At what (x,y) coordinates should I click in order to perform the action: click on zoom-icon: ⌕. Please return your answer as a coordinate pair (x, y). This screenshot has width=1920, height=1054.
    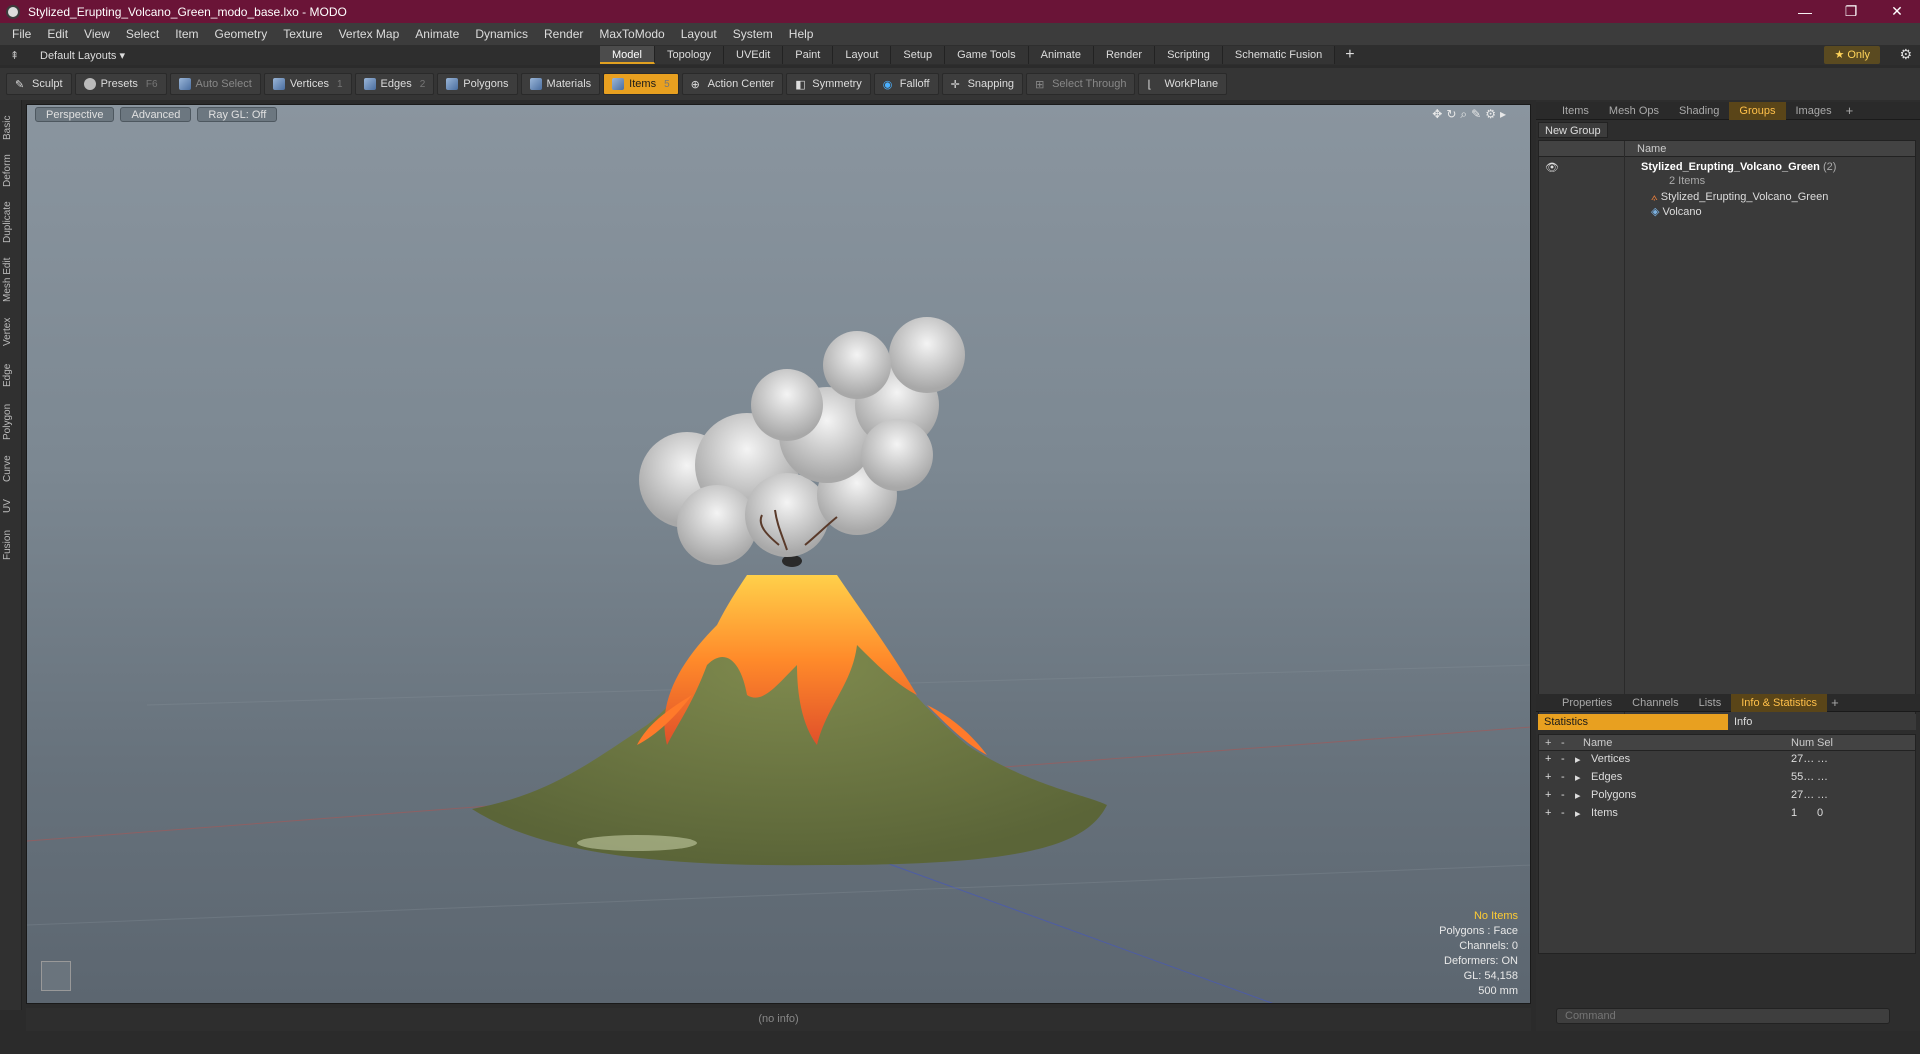
    Looking at the image, I should click on (1465, 114).